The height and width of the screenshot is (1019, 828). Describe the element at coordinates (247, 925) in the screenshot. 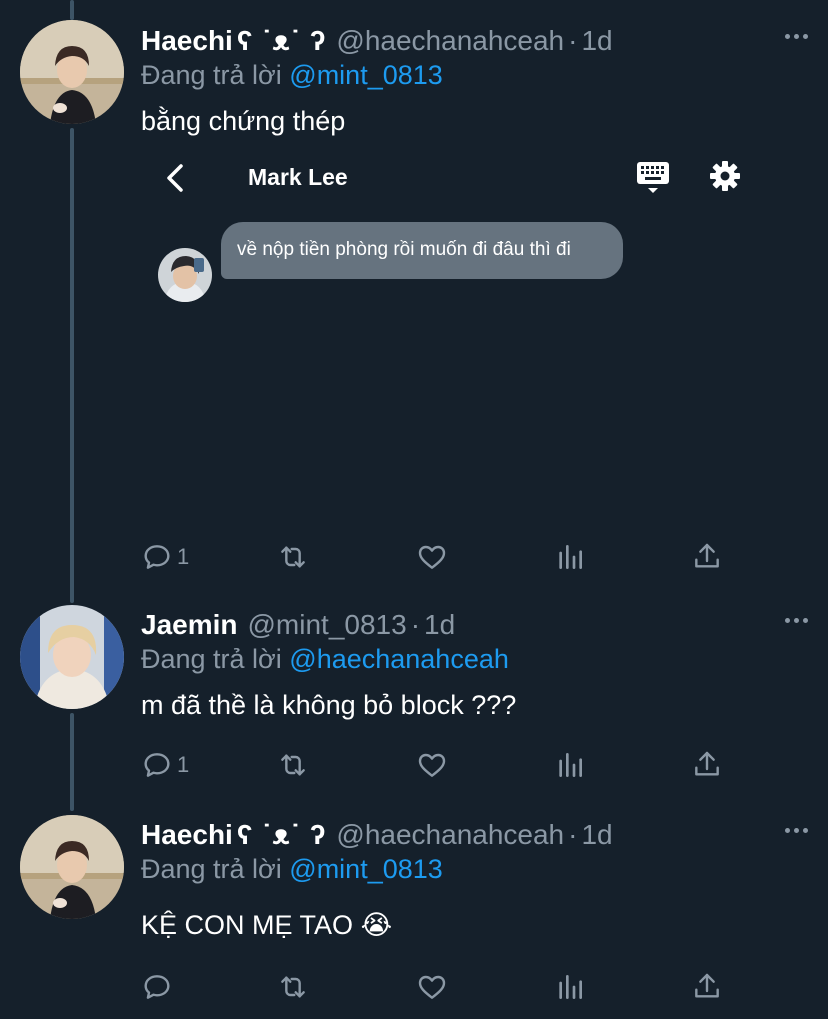

I see `tweet-text-body: KỆ CON MẸ TAO` at that location.